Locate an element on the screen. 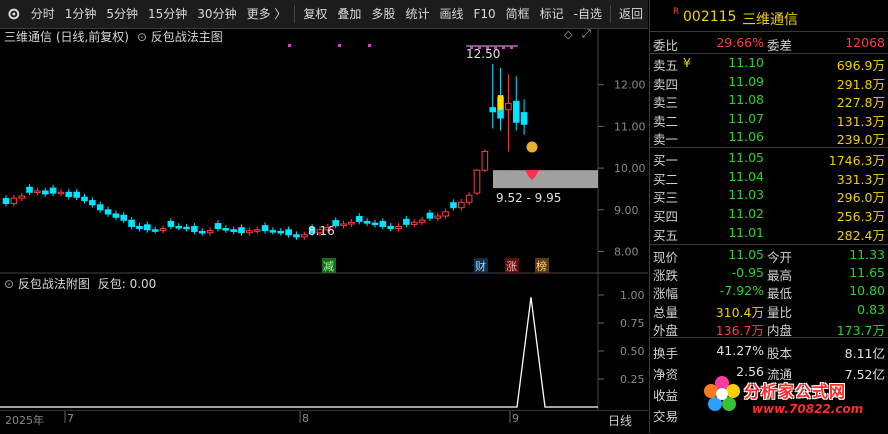 This screenshot has width=888, height=434. back-button: 返回 is located at coordinates (631, 14).